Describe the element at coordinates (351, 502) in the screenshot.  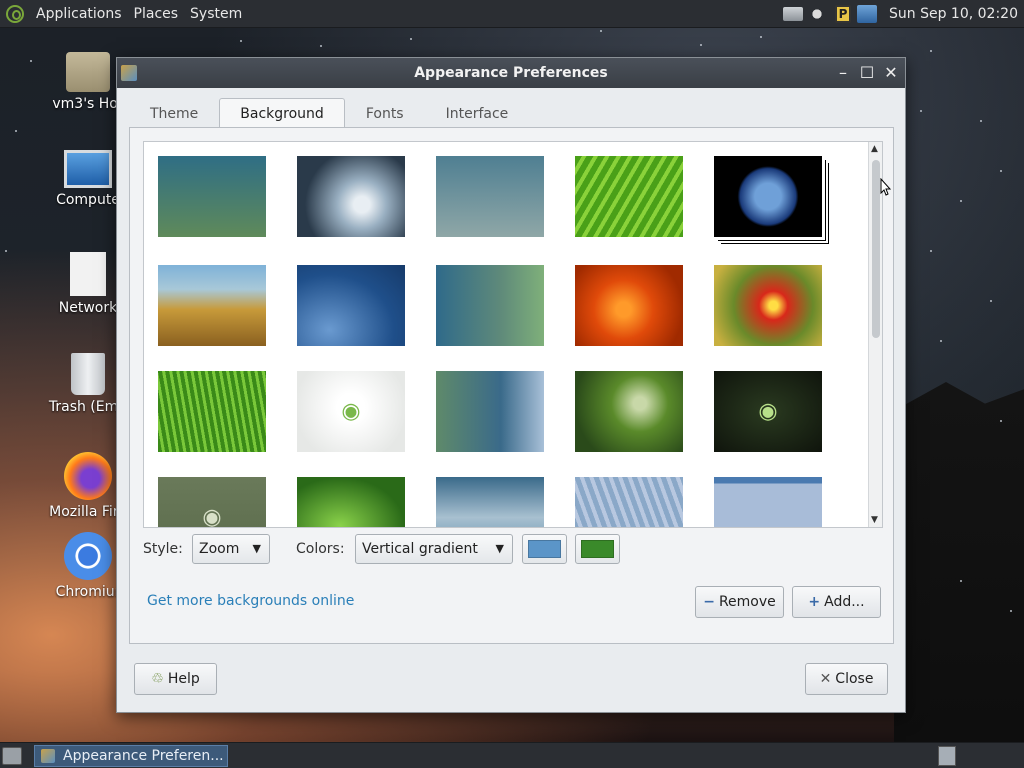
I see `wallpaper-thumbnail-green-leaves` at that location.